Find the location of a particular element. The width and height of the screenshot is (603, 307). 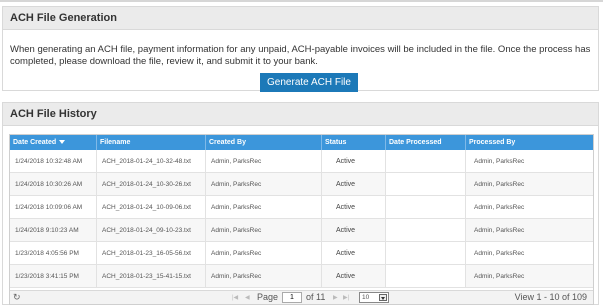

cell-date-created: 1/24/2018 10:09:06 AM is located at coordinates (53, 207).